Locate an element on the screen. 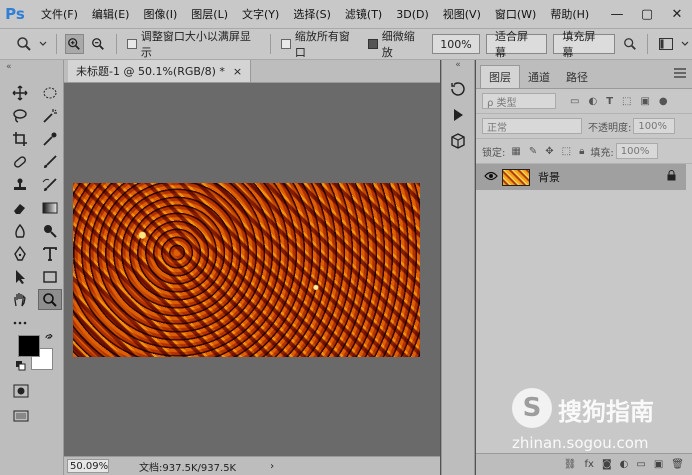 This screenshot has width=692, height=475. hand-tool-icon is located at coordinates (20, 299).